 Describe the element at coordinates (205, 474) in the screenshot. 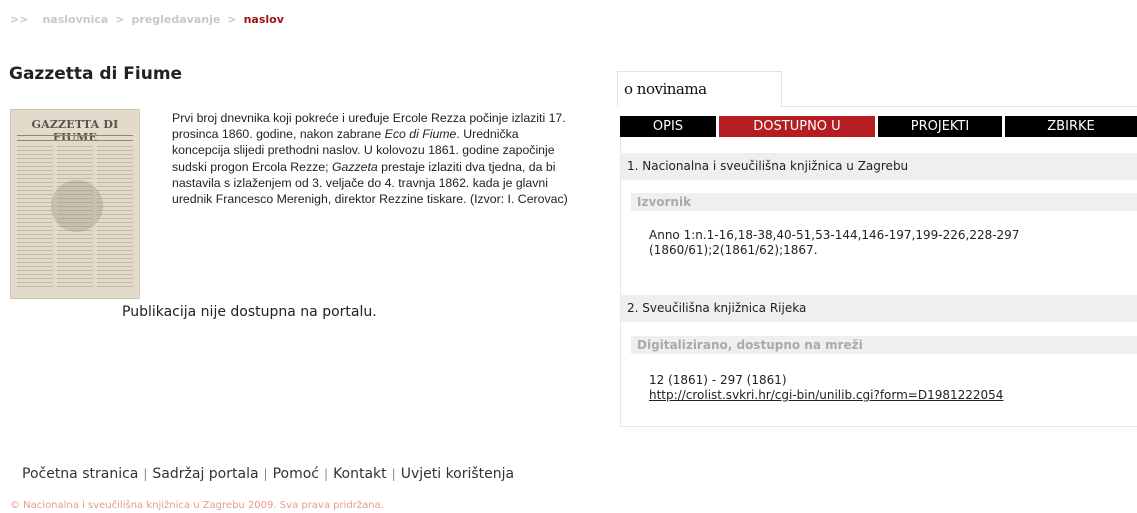

I see `footer-link-contents: Sadržaj portala` at that location.